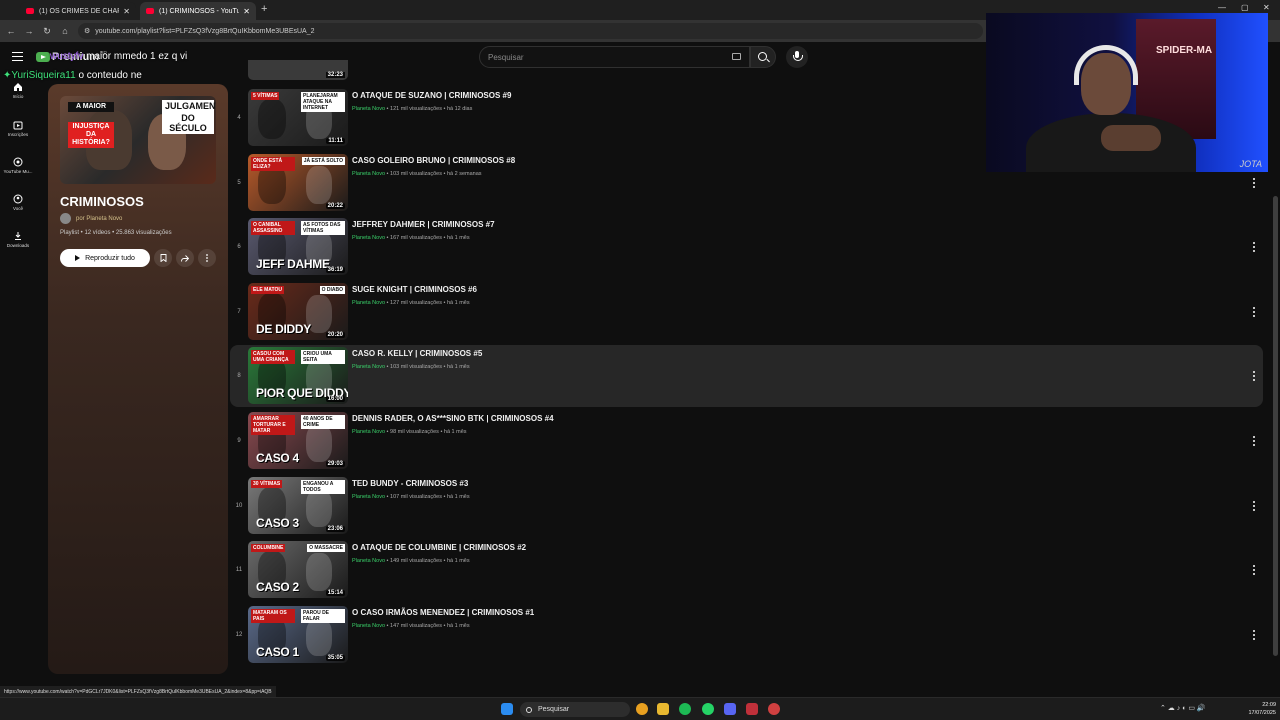 The width and height of the screenshot is (1280, 720). I want to click on rail-item-downloads: Downloads, so click(18, 239).